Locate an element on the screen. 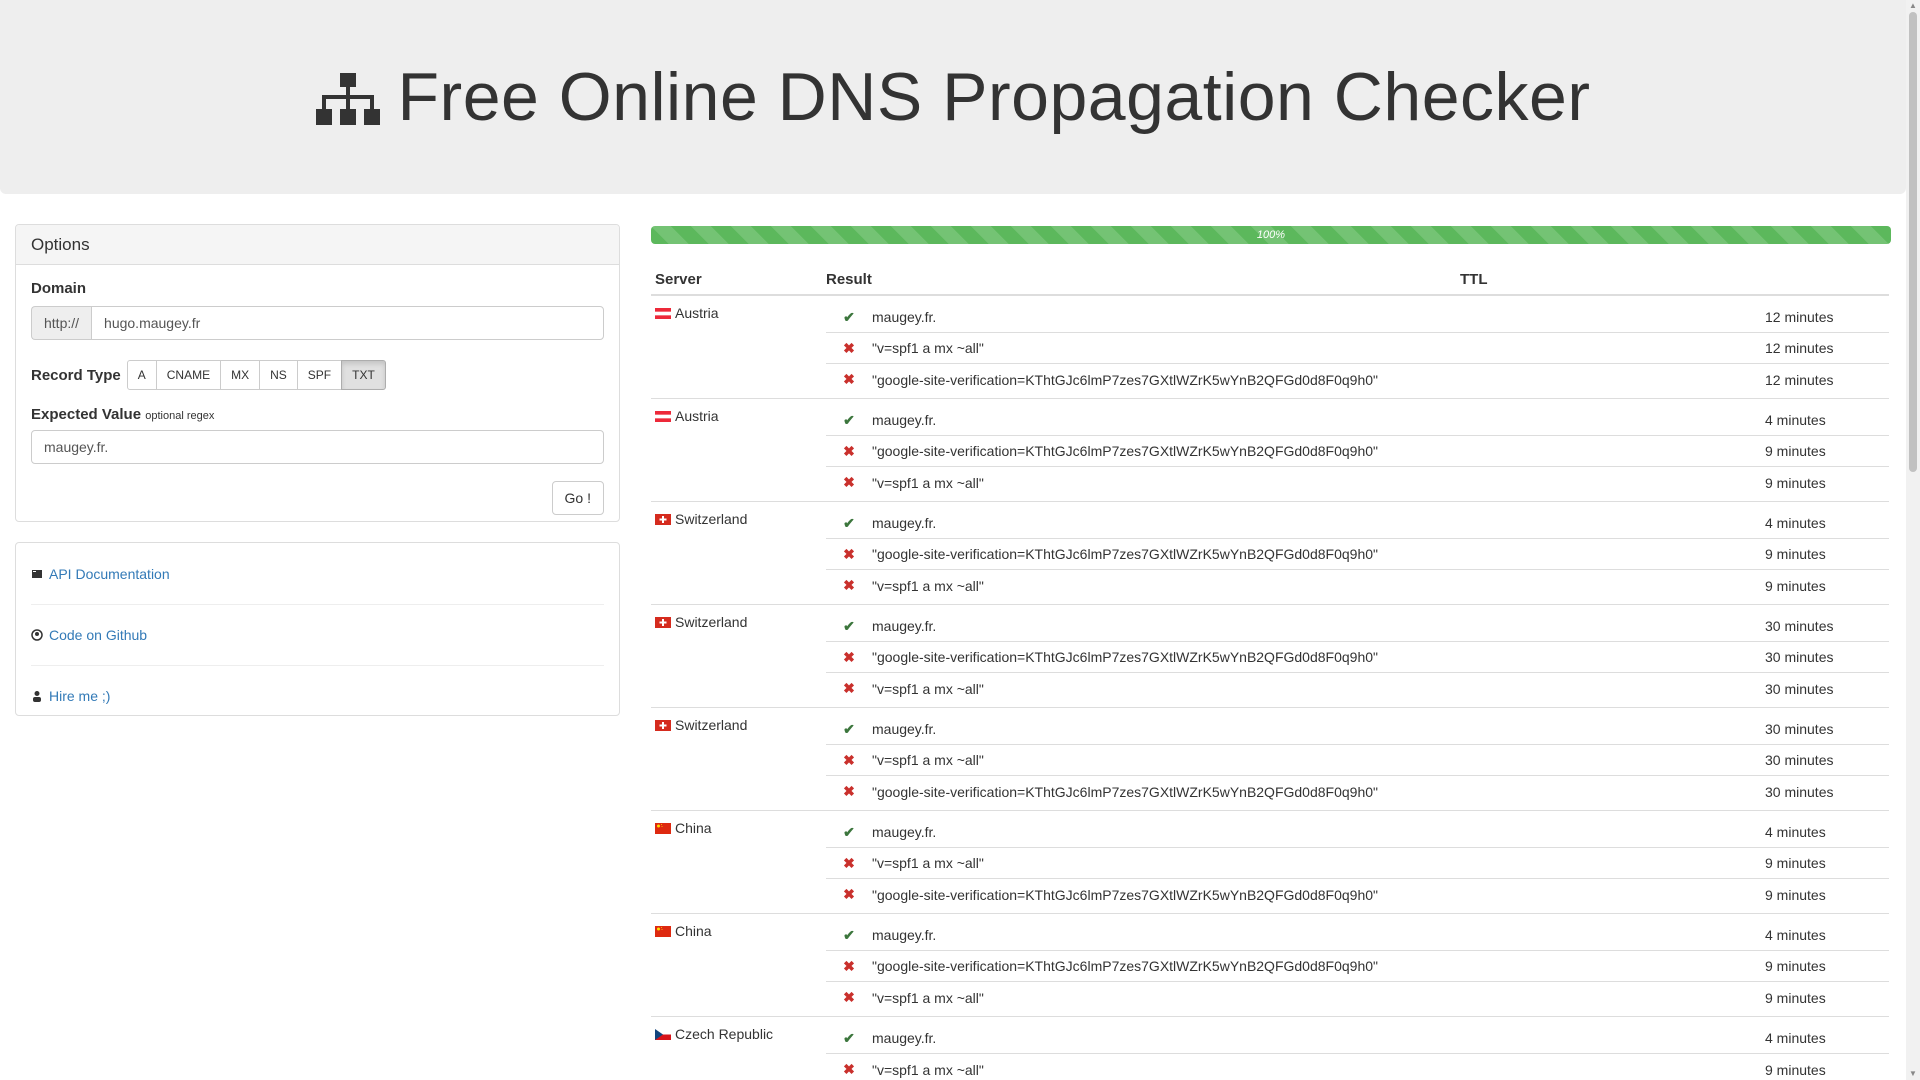  record-type-label: Record Type is located at coordinates (76, 375).